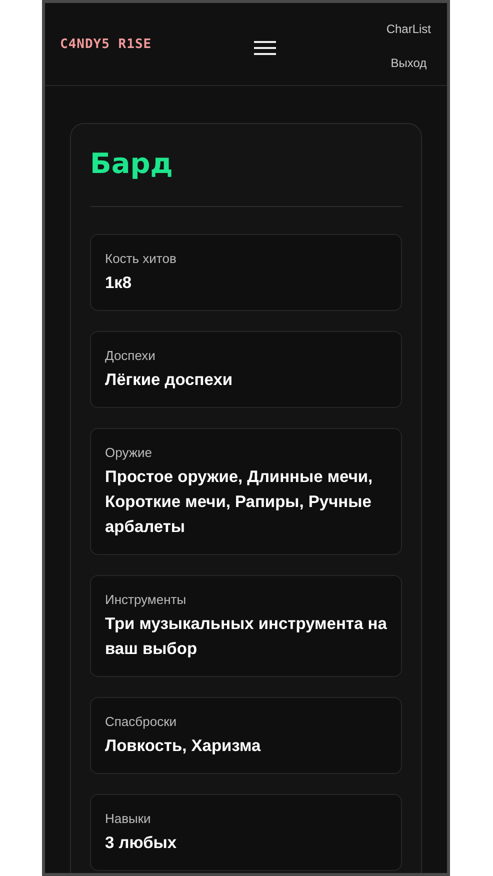 This screenshot has width=493, height=876. What do you see at coordinates (239, 502) in the screenshot?
I see `info-value: Простое оружие, Длинные мечи, Короткие мечи, Рапиры, Ручные арбалеты` at bounding box center [239, 502].